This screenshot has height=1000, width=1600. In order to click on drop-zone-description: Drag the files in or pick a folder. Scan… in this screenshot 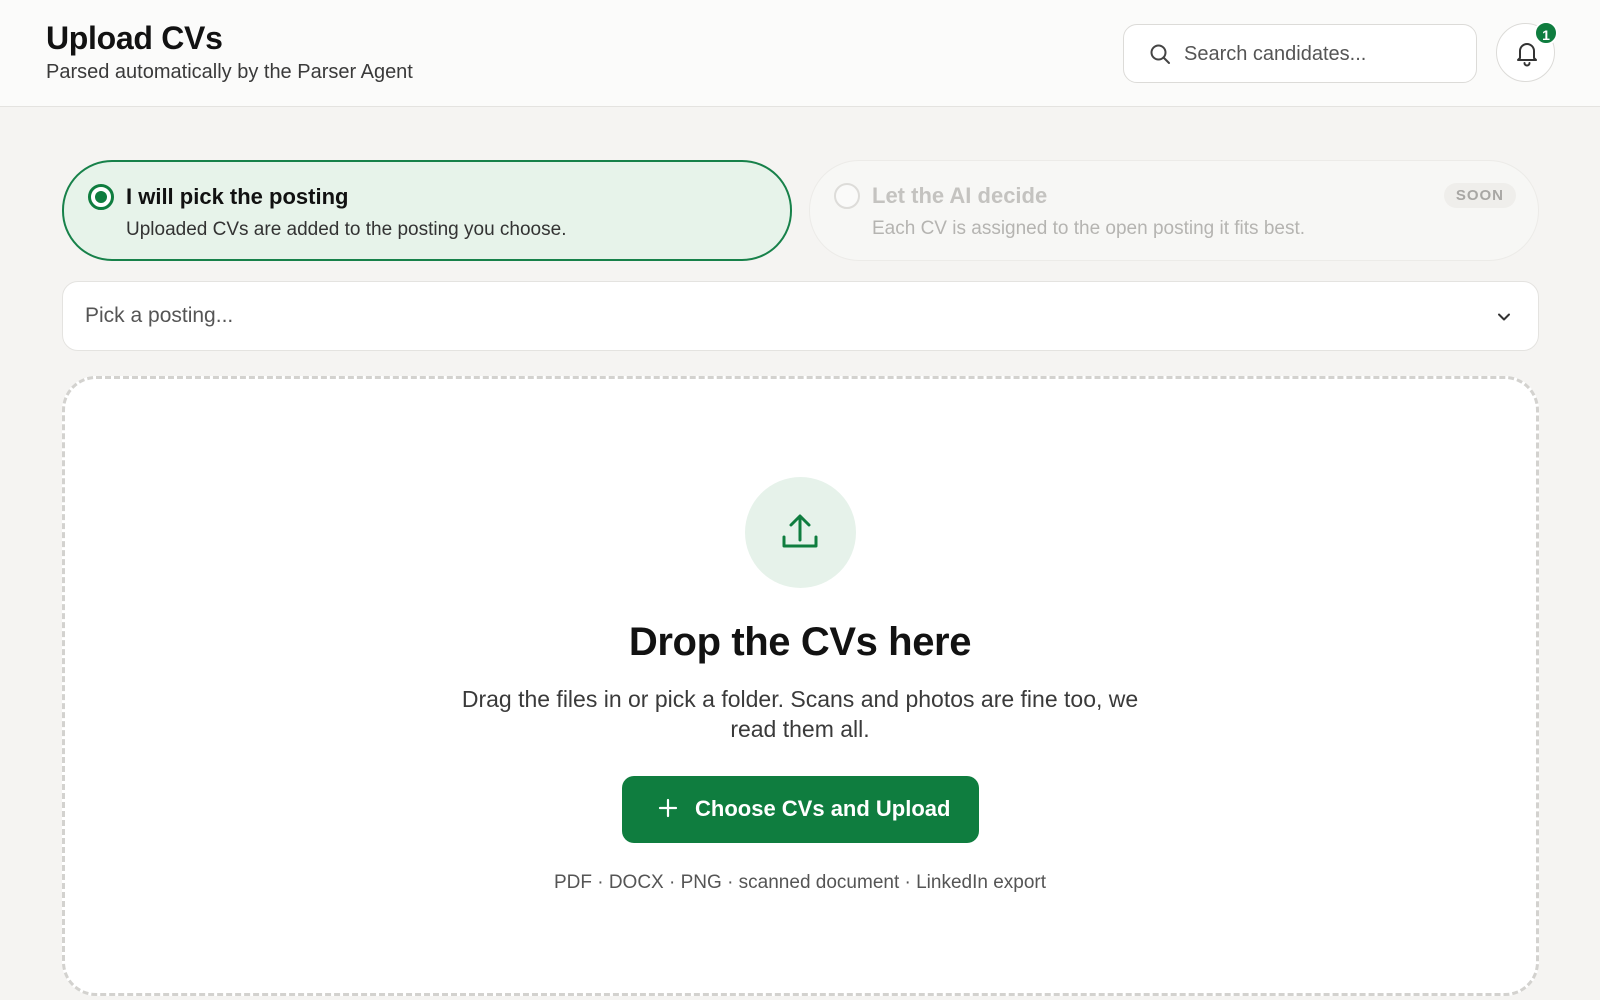, I will do `click(800, 714)`.